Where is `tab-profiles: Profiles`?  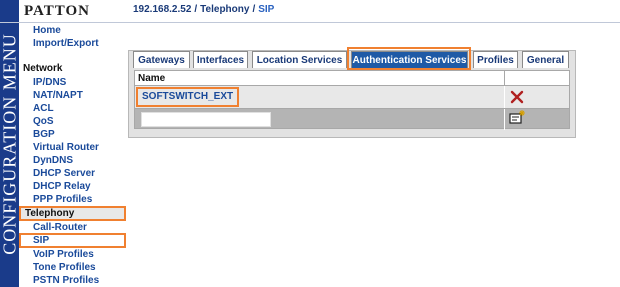
tab-profiles: Profiles is located at coordinates (495, 59).